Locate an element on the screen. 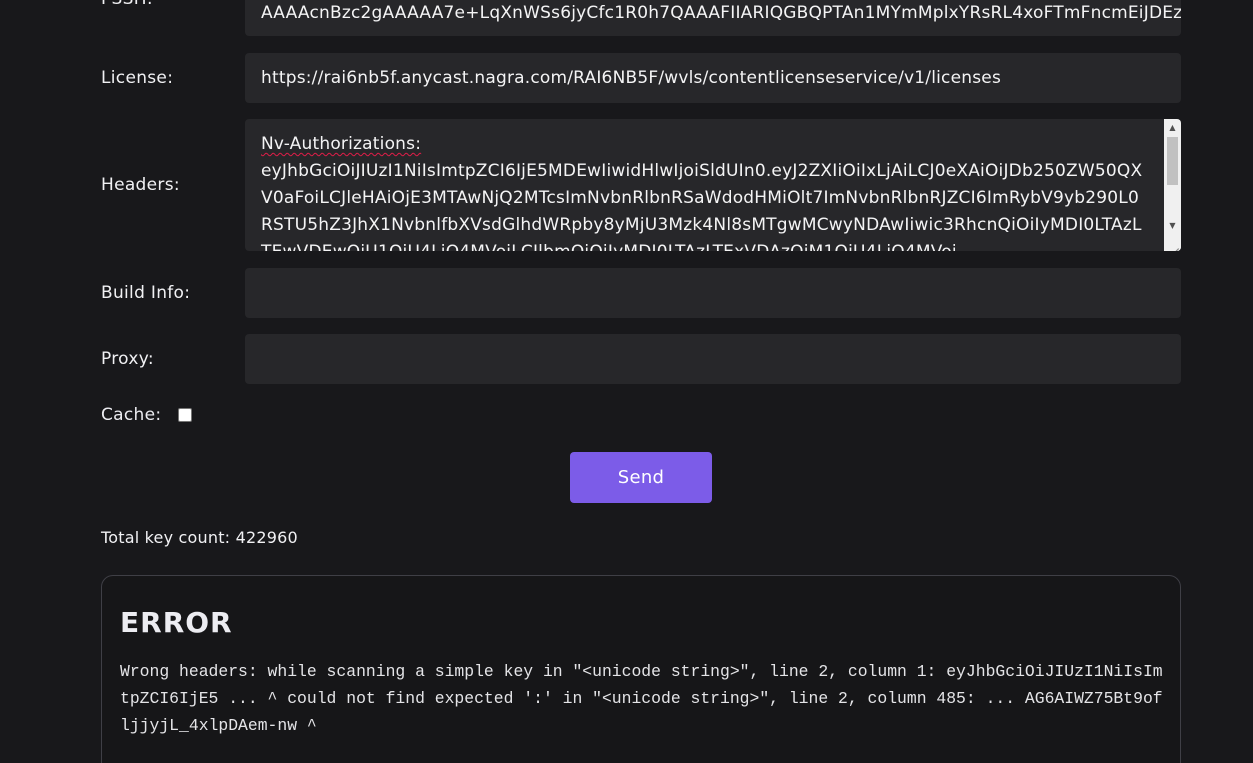 The width and height of the screenshot is (1253, 763). license-label: License: is located at coordinates (137, 78).